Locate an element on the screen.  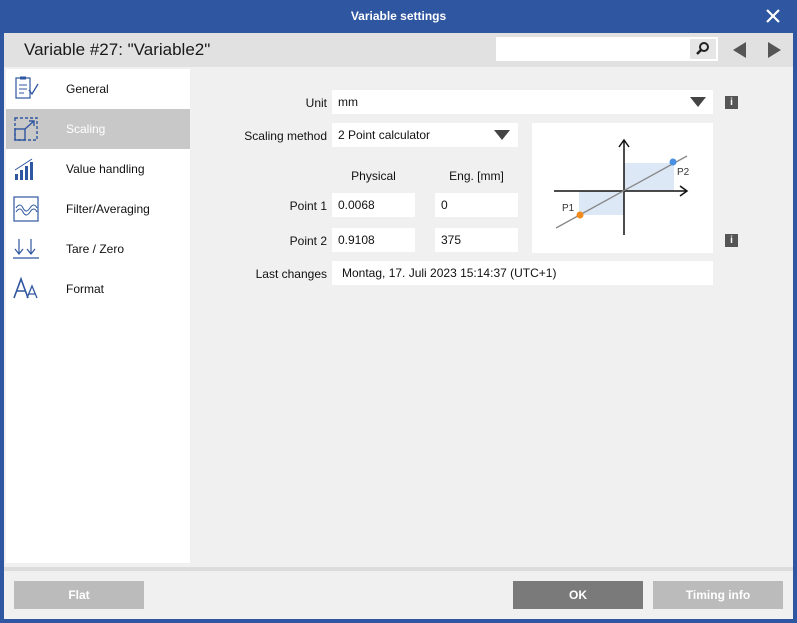
sidebar-item-value-handling: Value handling is located at coordinates (98, 169).